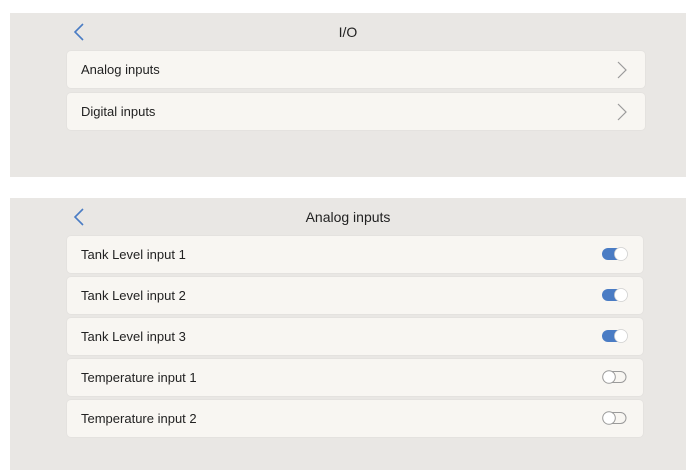 This screenshot has width=686, height=470. Describe the element at coordinates (356, 111) in the screenshot. I see `menu-item-digital-inputs: Digital inputs` at that location.